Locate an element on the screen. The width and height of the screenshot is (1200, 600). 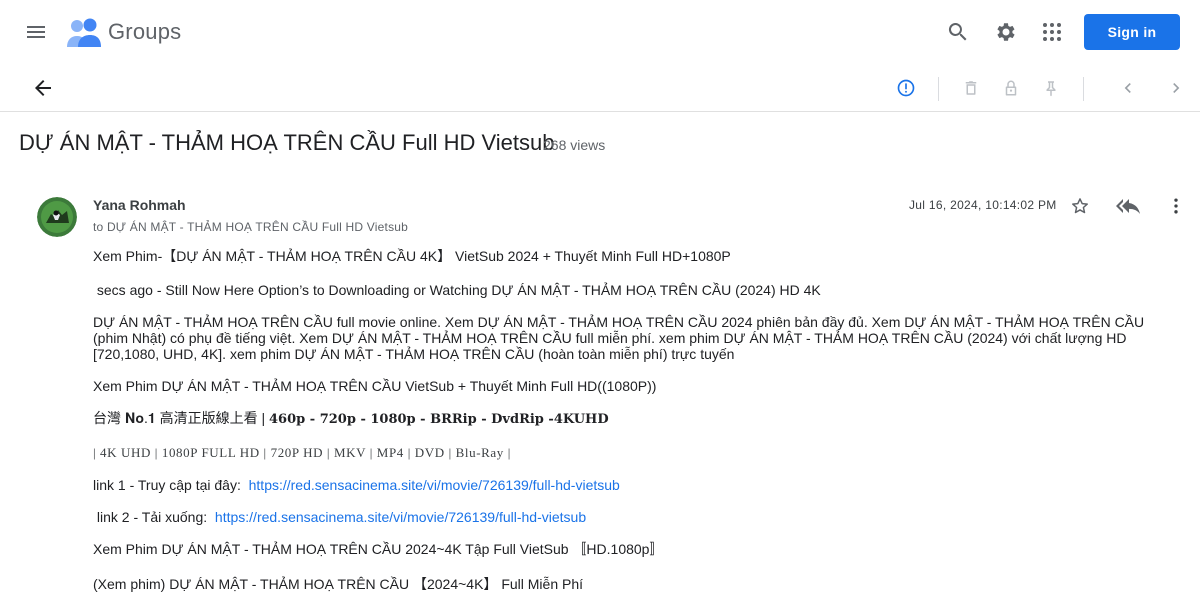
previous-chevron-icon is located at coordinates (1127, 88).